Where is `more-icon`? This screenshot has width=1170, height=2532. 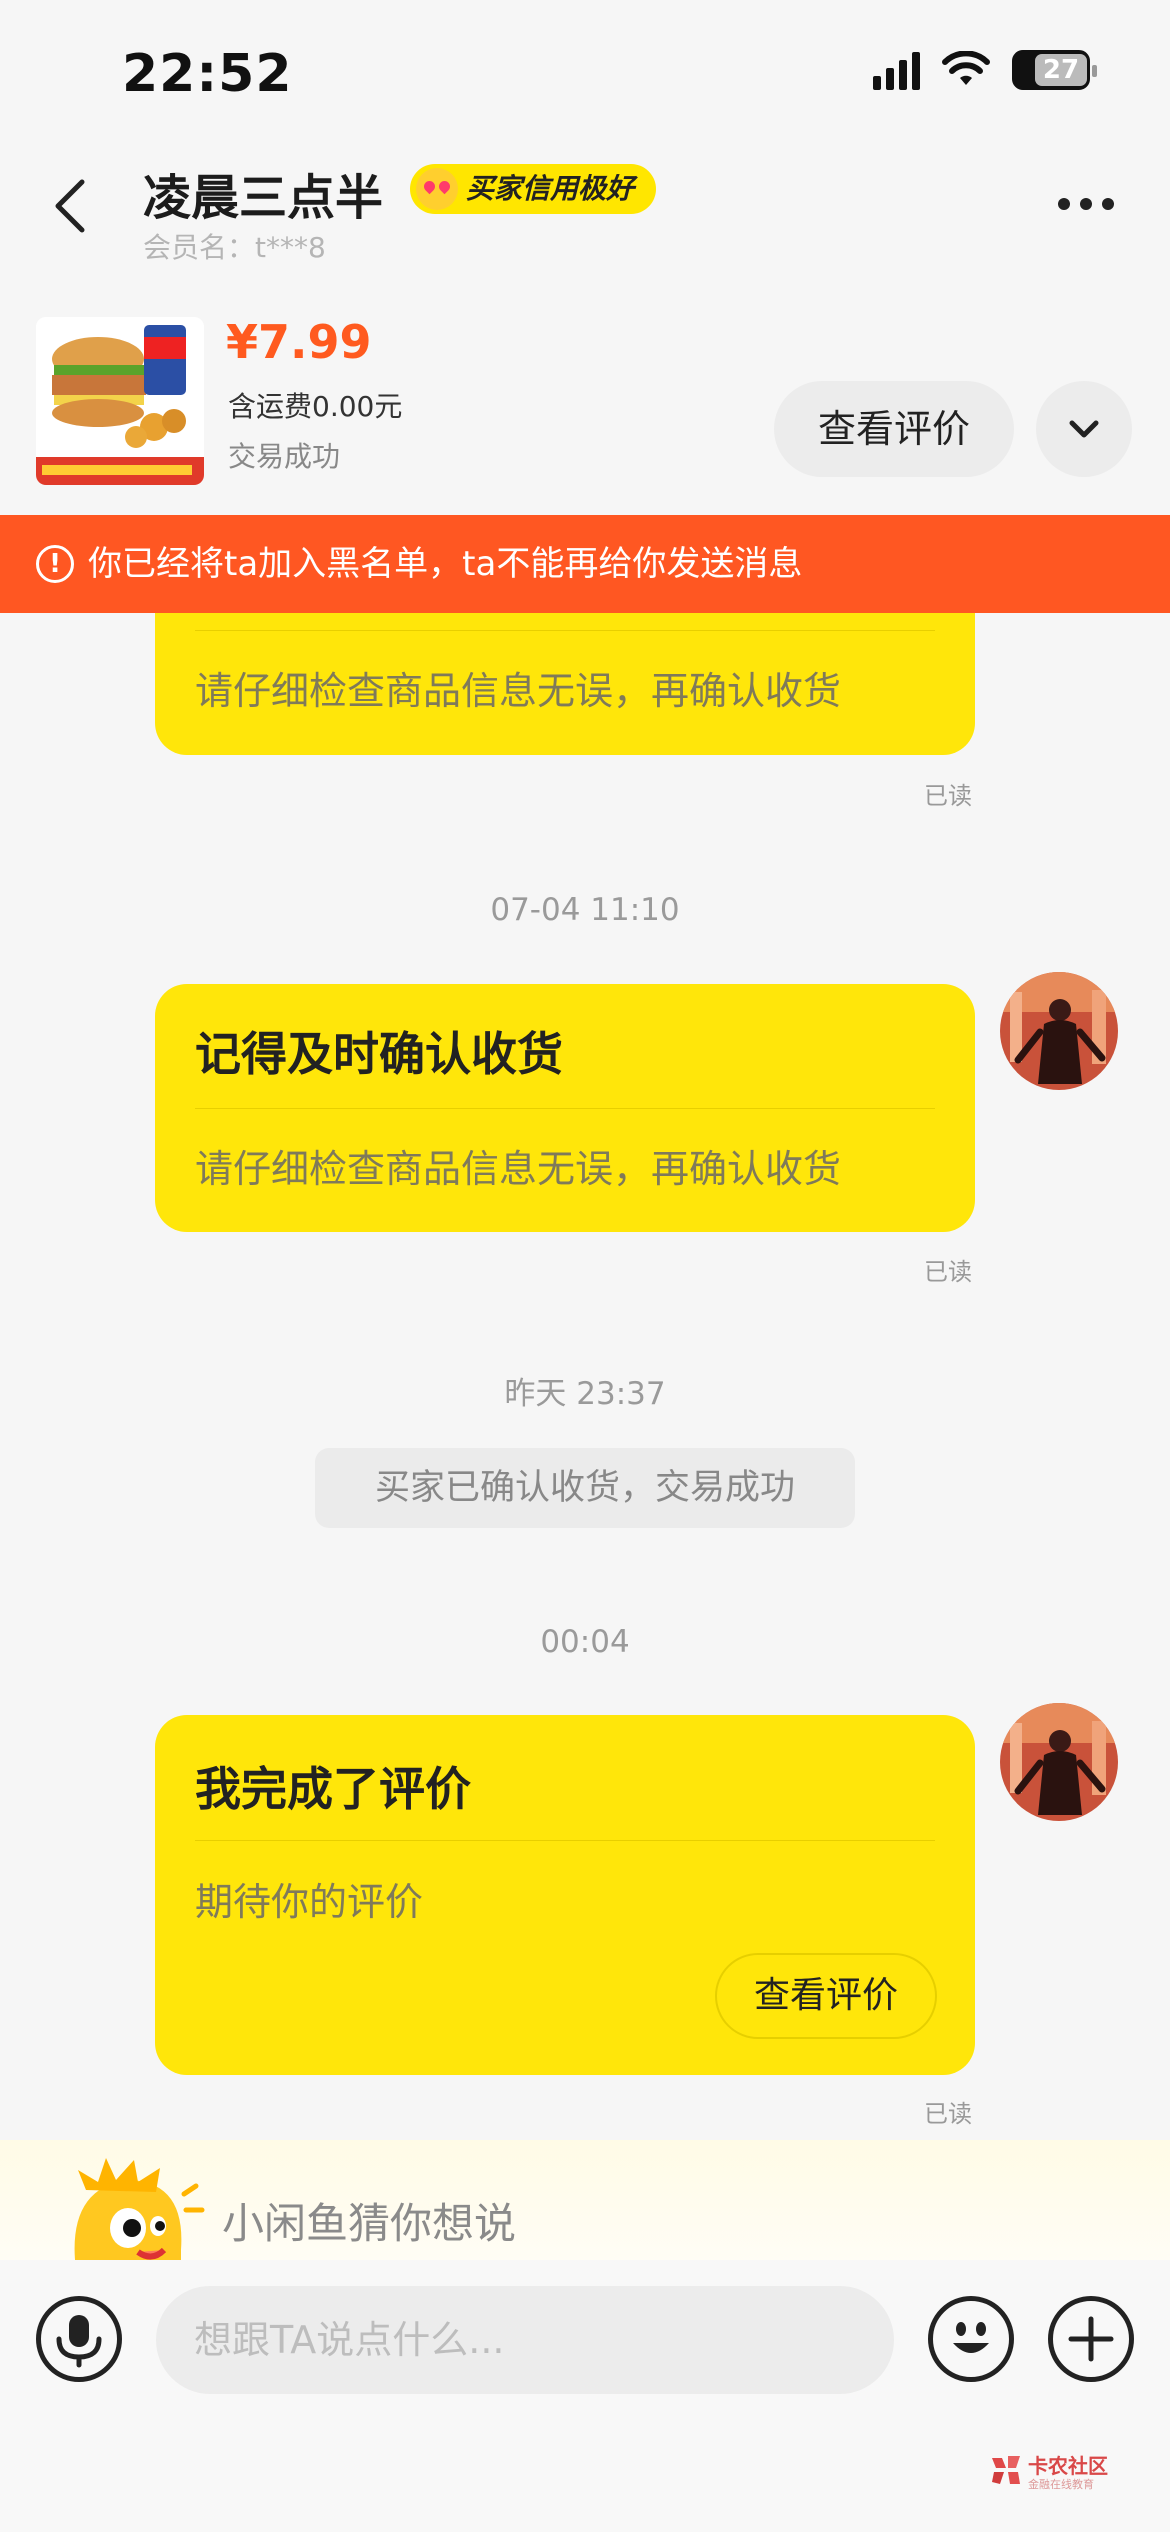 more-icon is located at coordinates (1064, 204).